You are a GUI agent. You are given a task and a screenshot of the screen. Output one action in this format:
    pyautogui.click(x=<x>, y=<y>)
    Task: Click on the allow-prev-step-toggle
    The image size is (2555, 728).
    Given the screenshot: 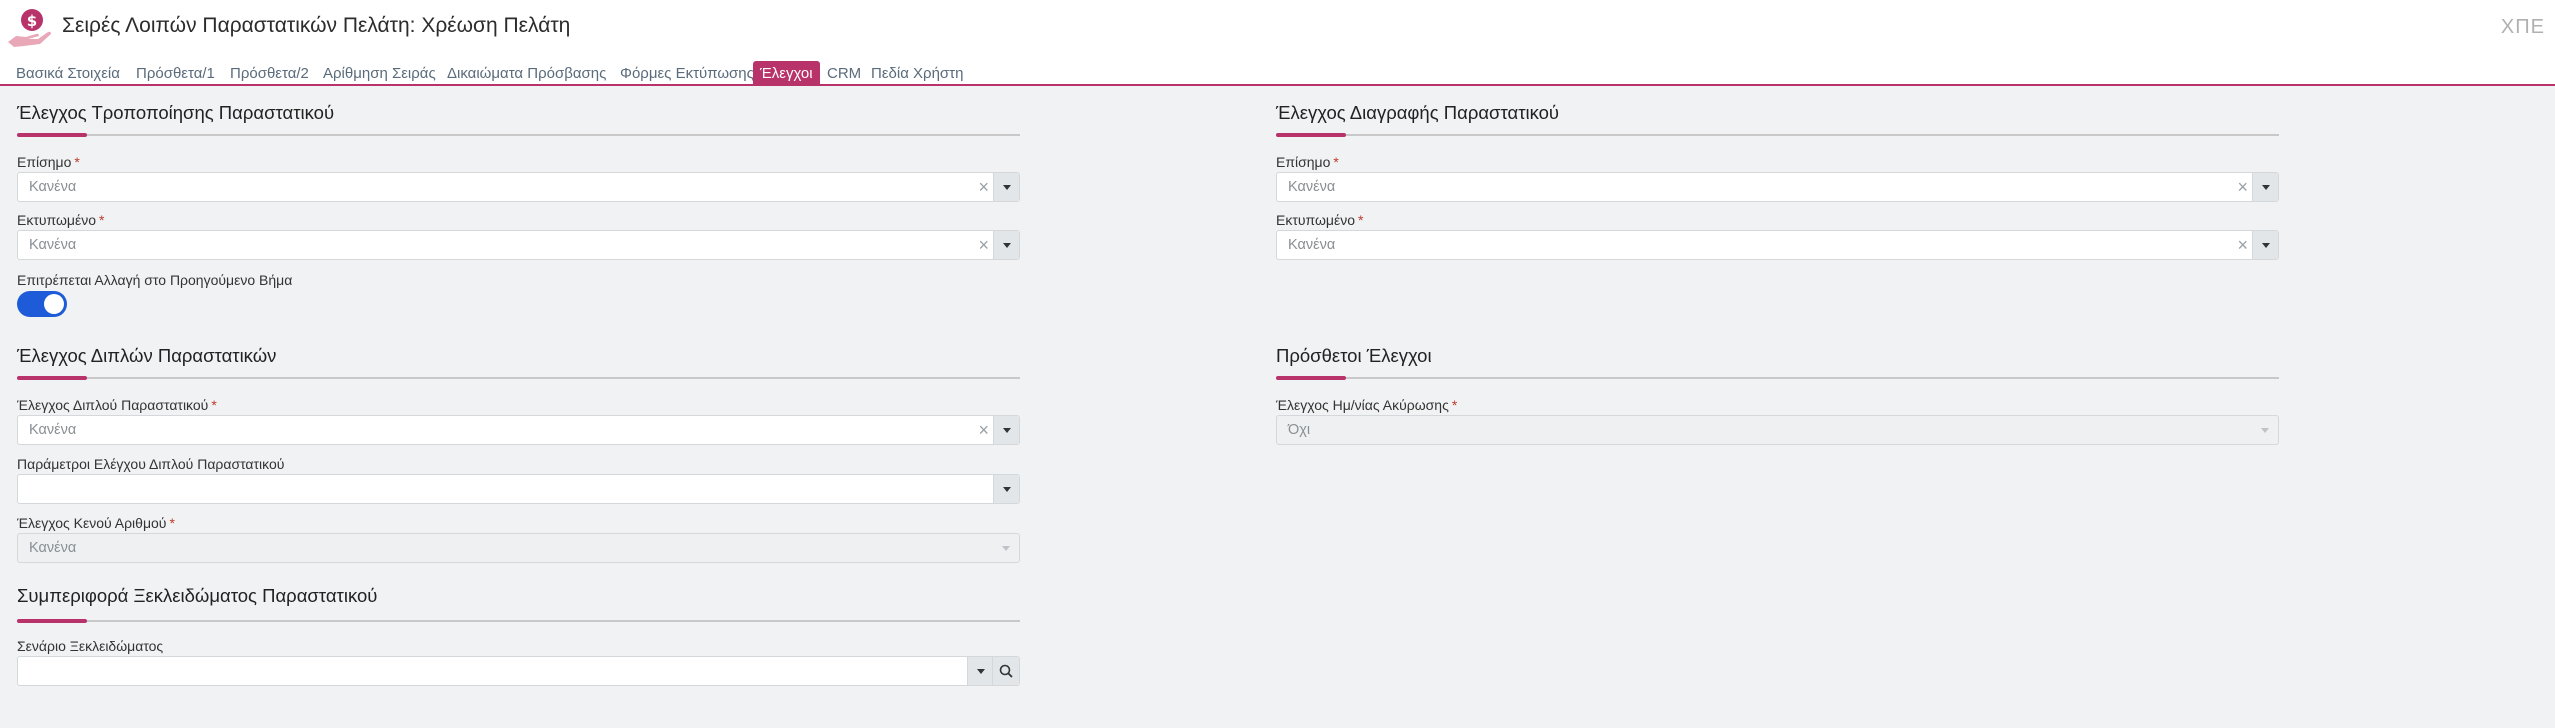 What is the action you would take?
    pyautogui.click(x=42, y=304)
    